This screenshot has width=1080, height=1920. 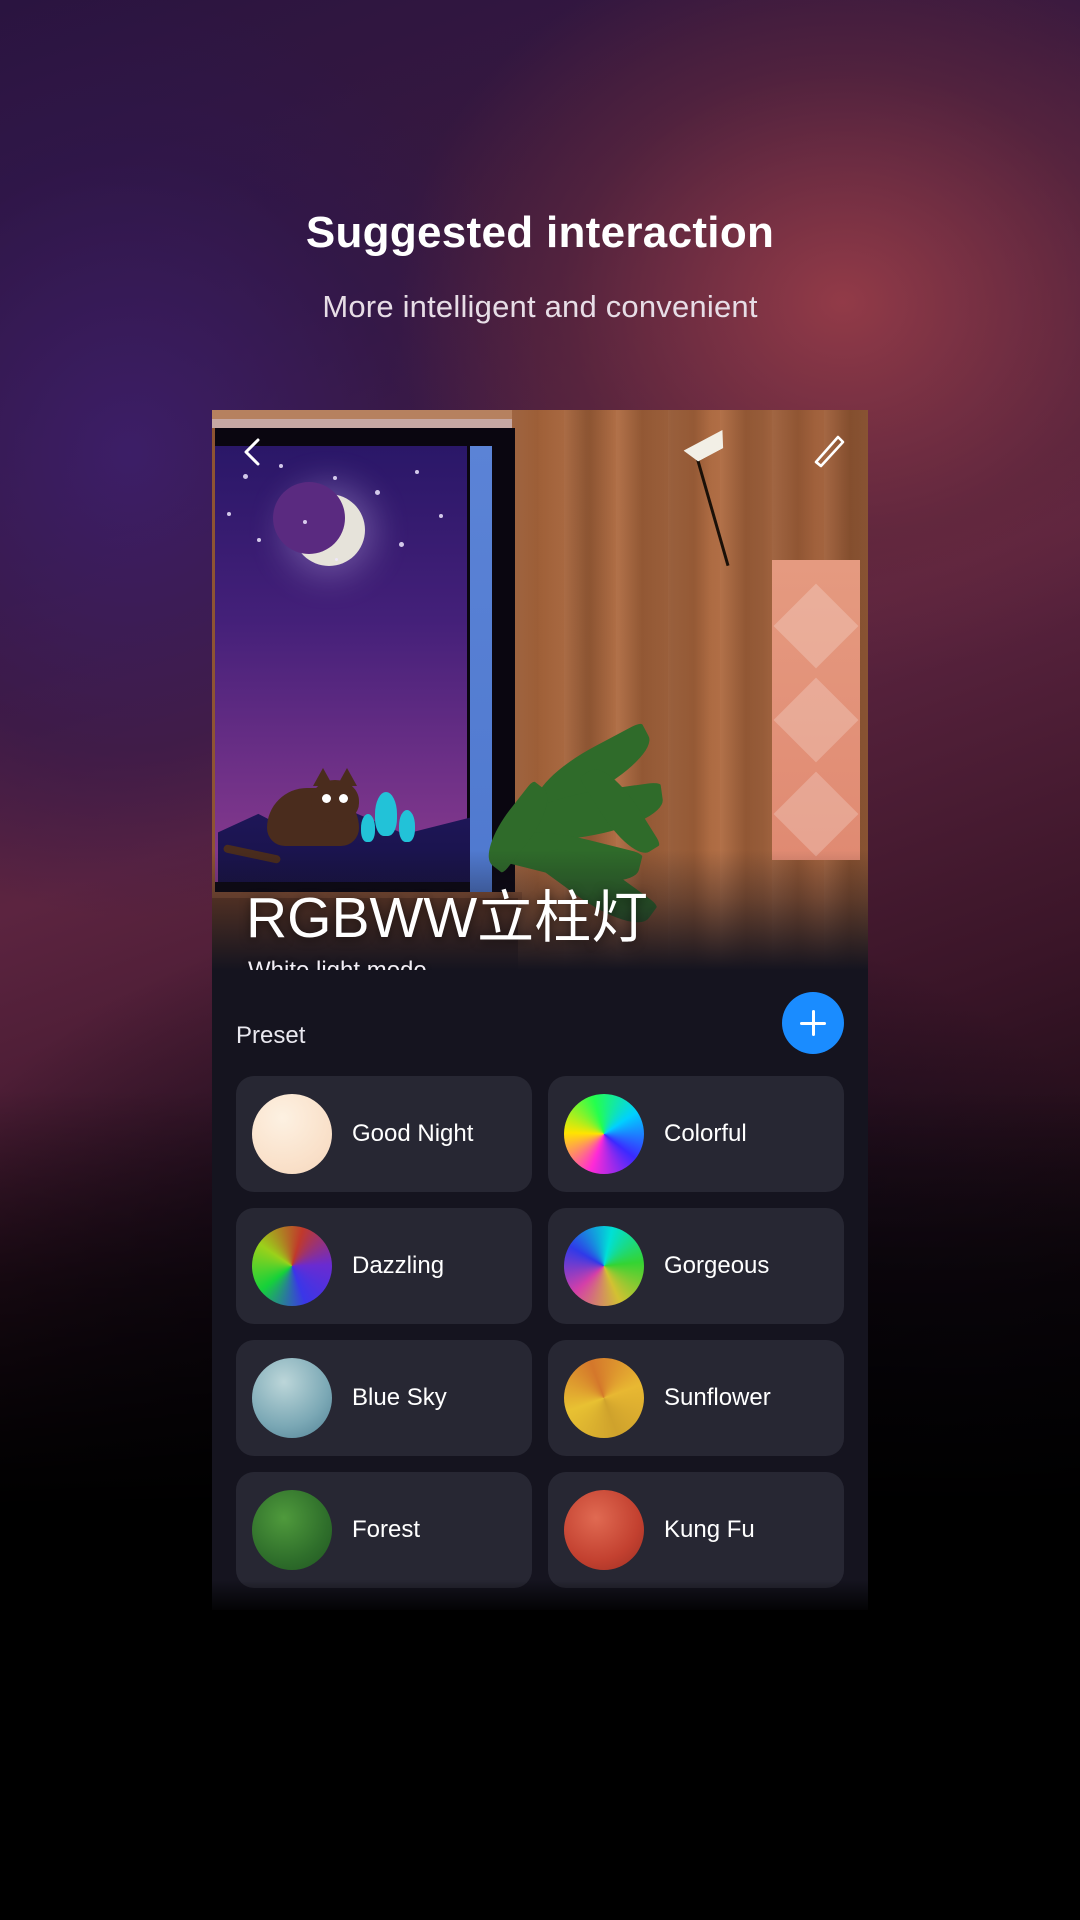 What do you see at coordinates (362, 423) in the screenshot?
I see `wall-trim-light` at bounding box center [362, 423].